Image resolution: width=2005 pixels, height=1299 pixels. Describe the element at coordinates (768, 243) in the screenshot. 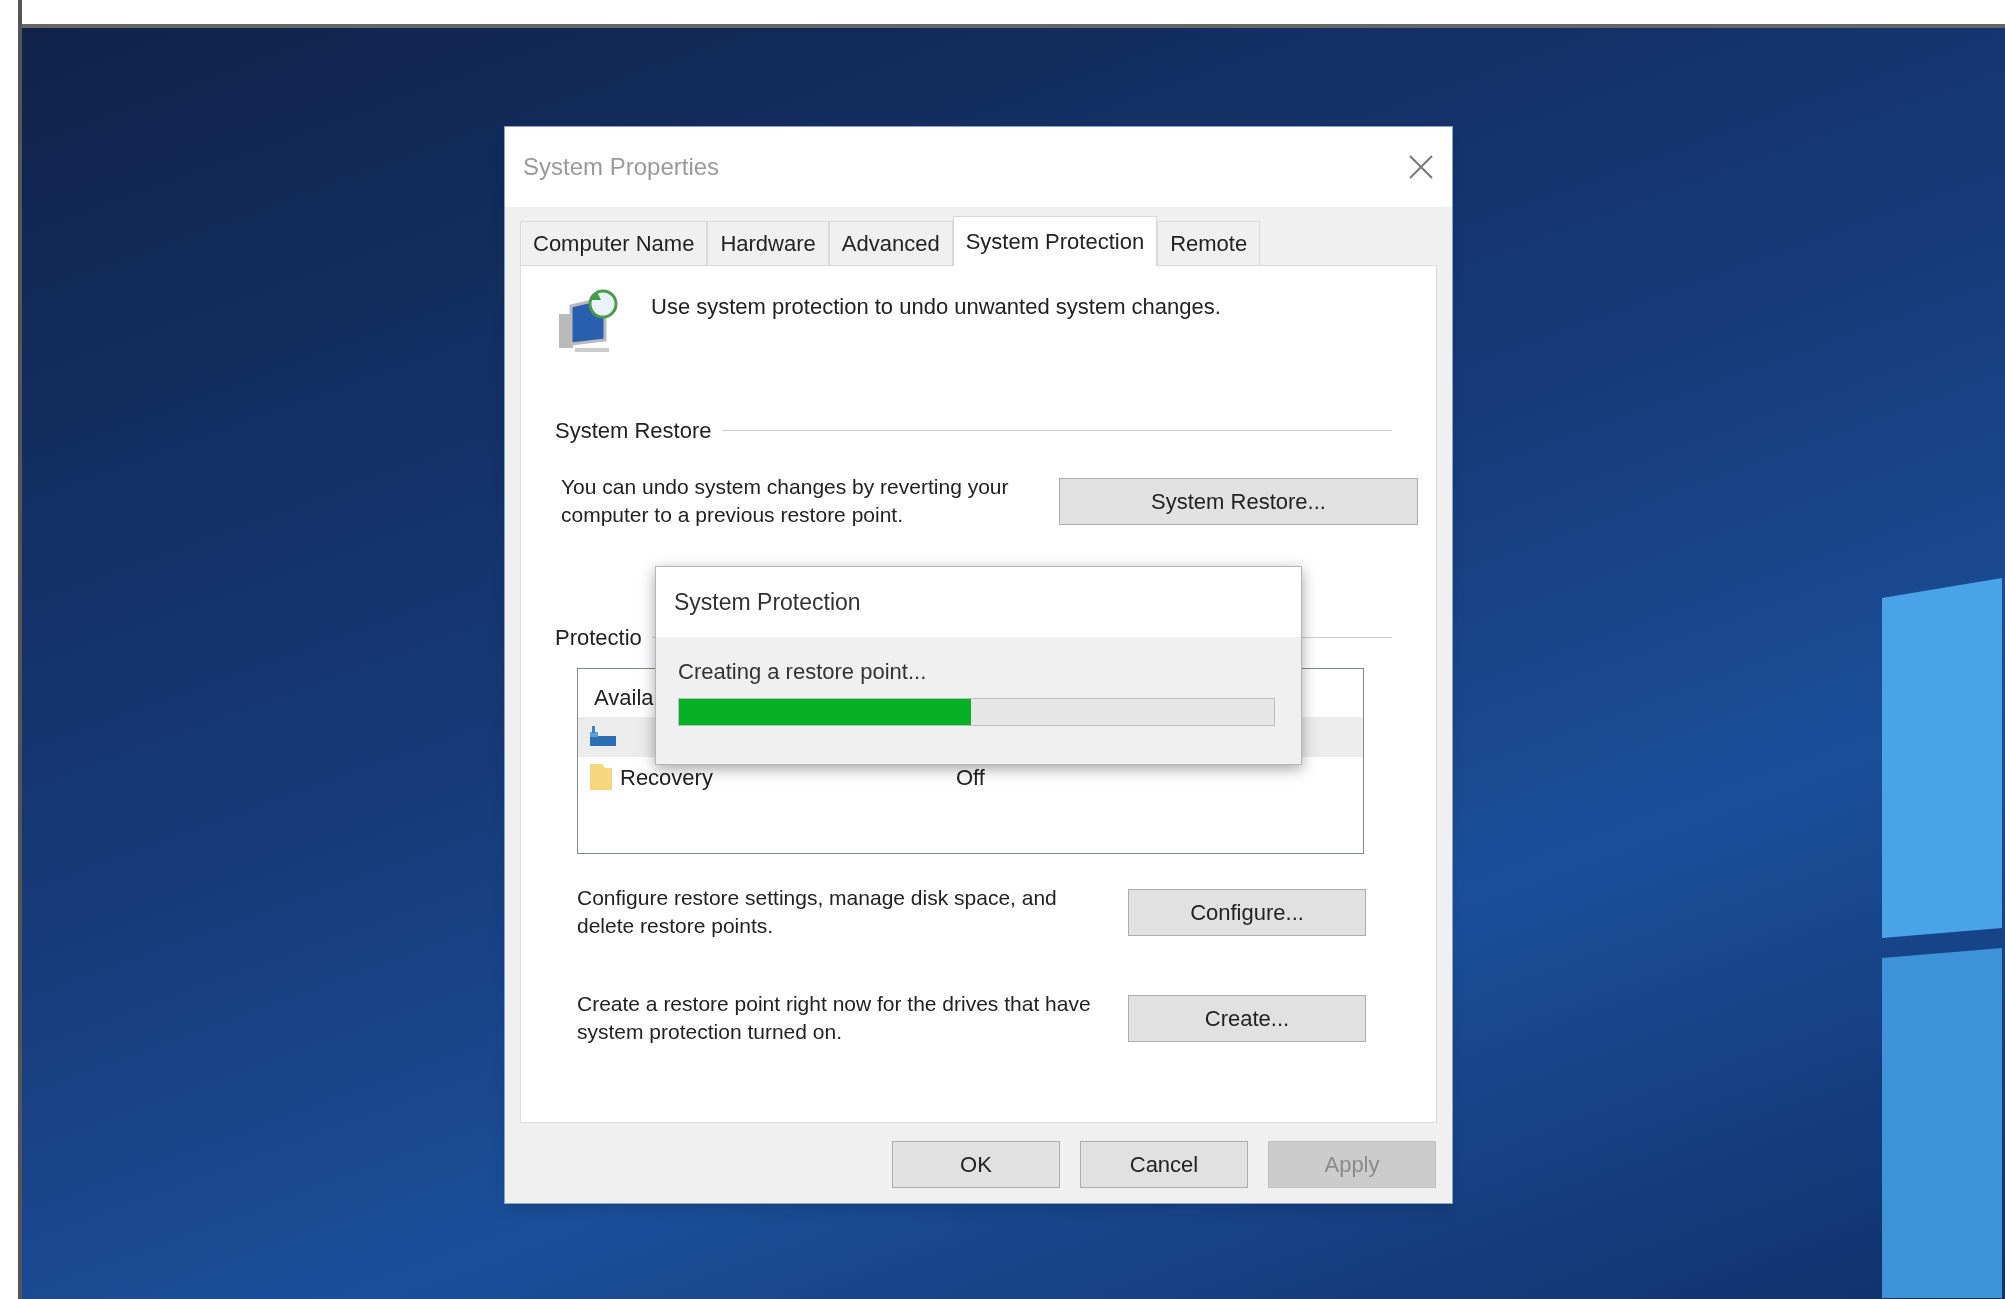

I see `tab: Hardware` at that location.